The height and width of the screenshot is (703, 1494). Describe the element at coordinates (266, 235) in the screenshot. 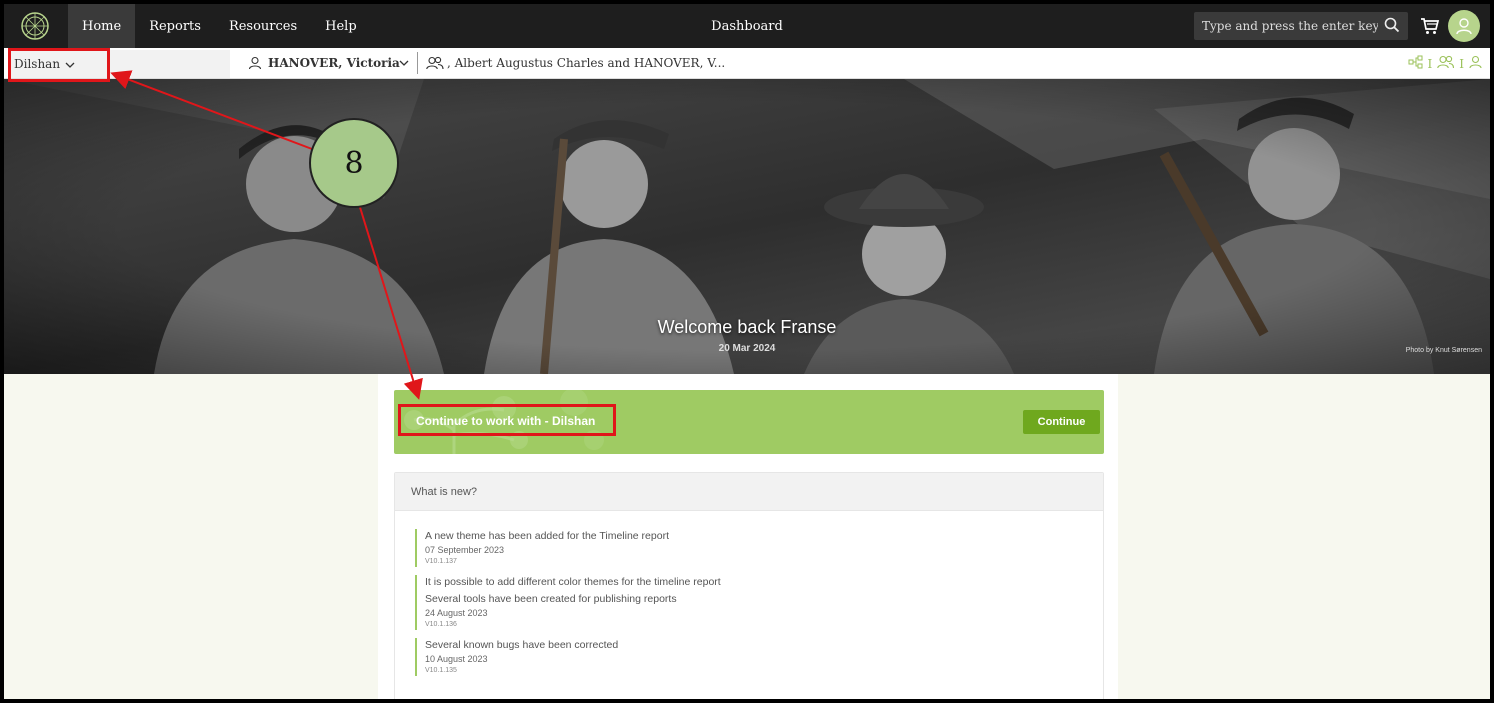

I see `annotation-arrows` at that location.